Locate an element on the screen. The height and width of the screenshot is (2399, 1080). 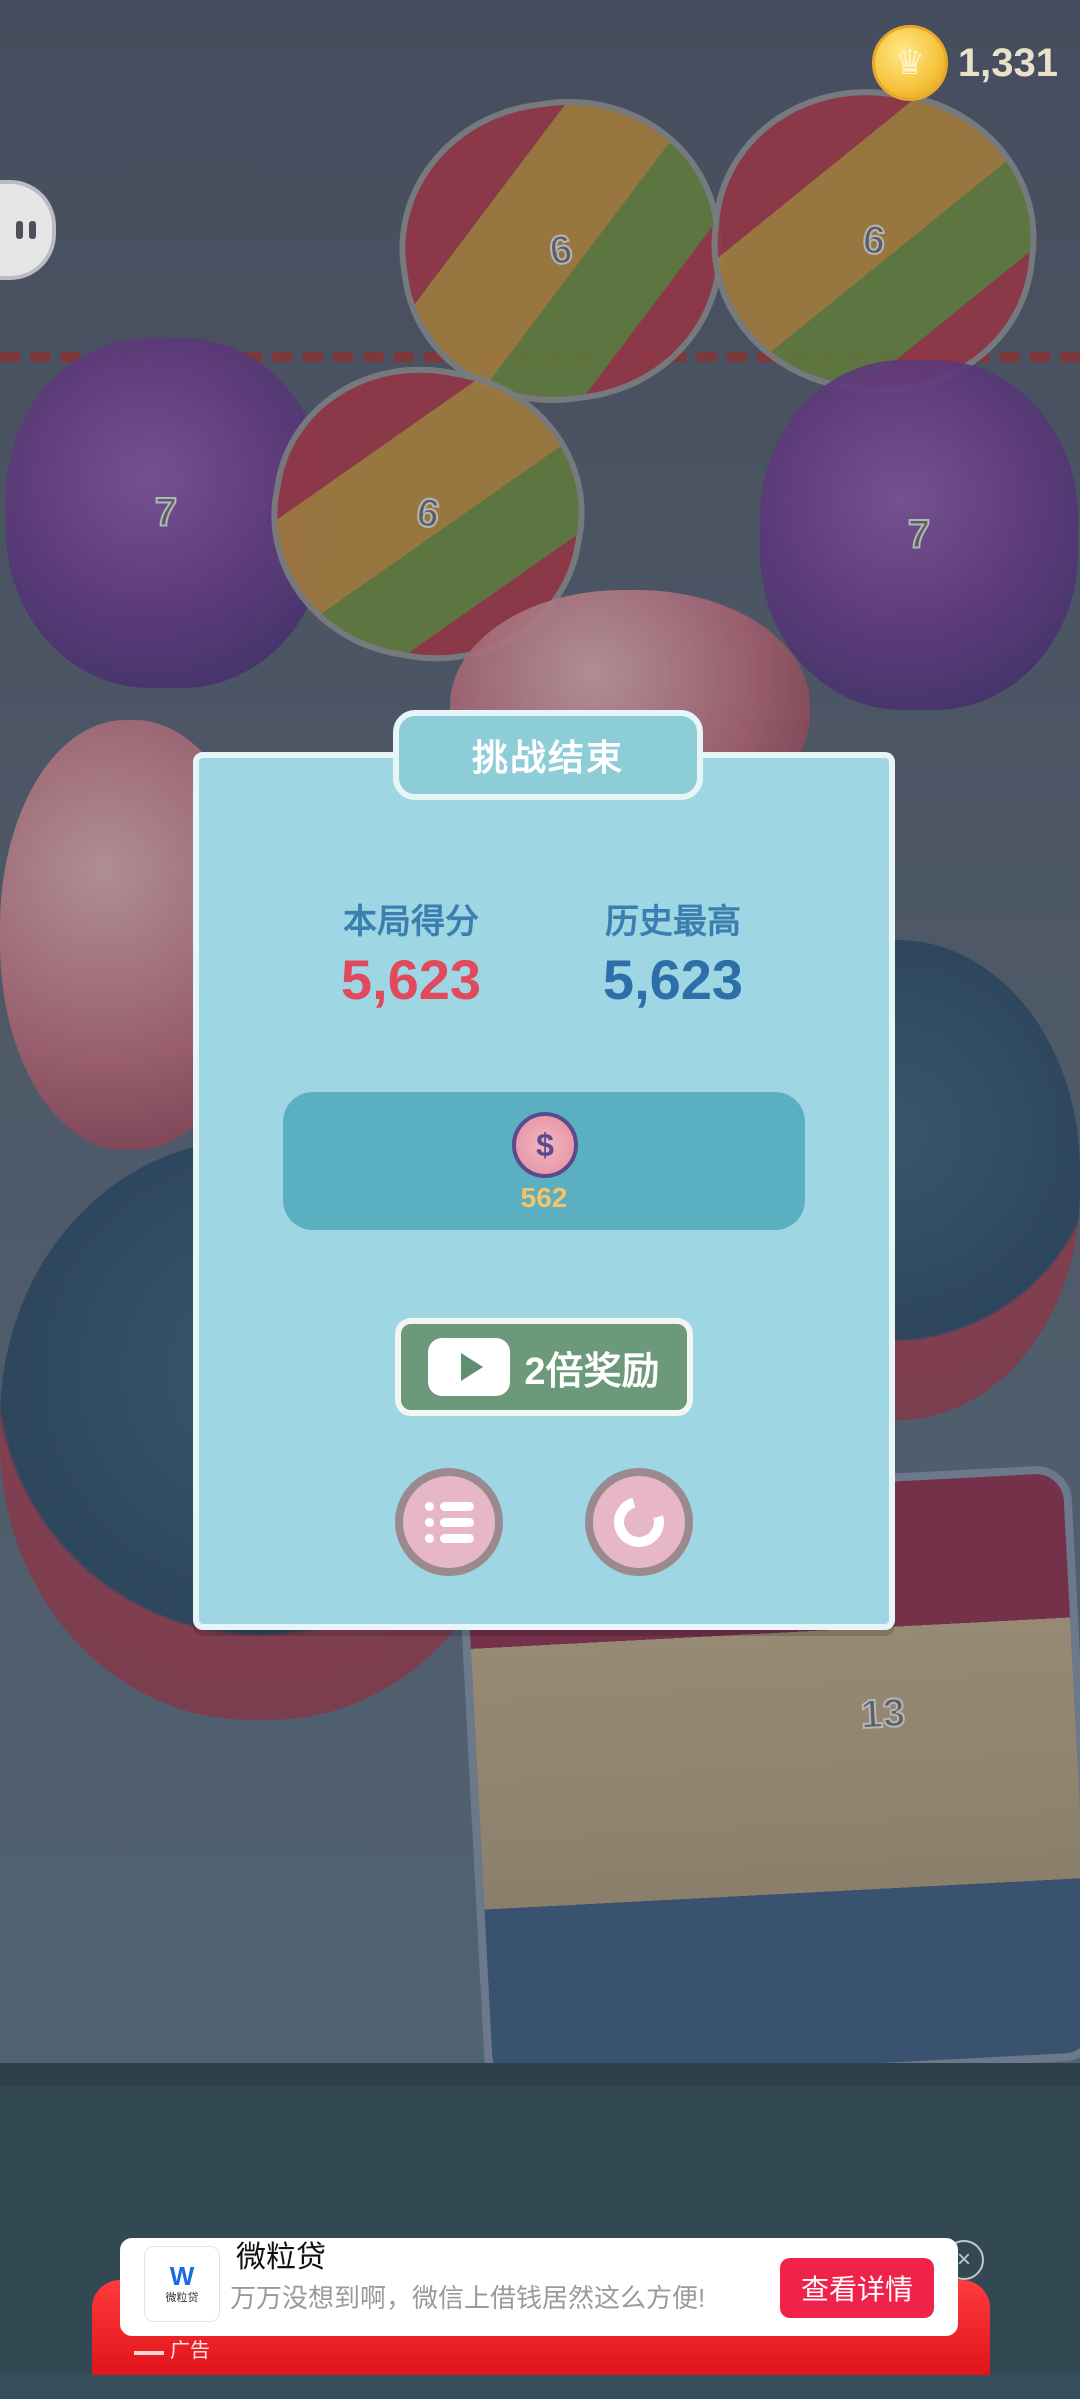
current-score-value: 5,623 is located at coordinates (411, 979).